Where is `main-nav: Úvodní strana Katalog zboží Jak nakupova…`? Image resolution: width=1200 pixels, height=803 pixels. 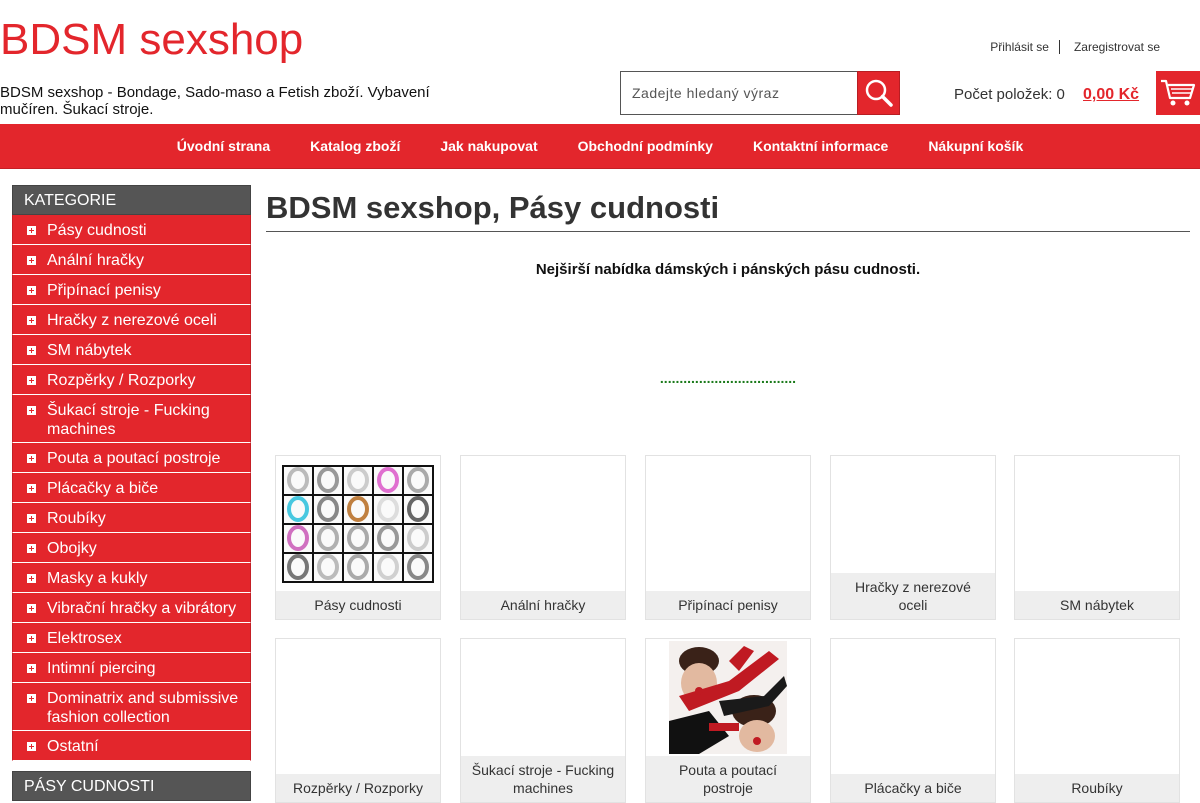
main-nav: Úvodní strana Katalog zboží Jak nakupova… is located at coordinates (600, 146).